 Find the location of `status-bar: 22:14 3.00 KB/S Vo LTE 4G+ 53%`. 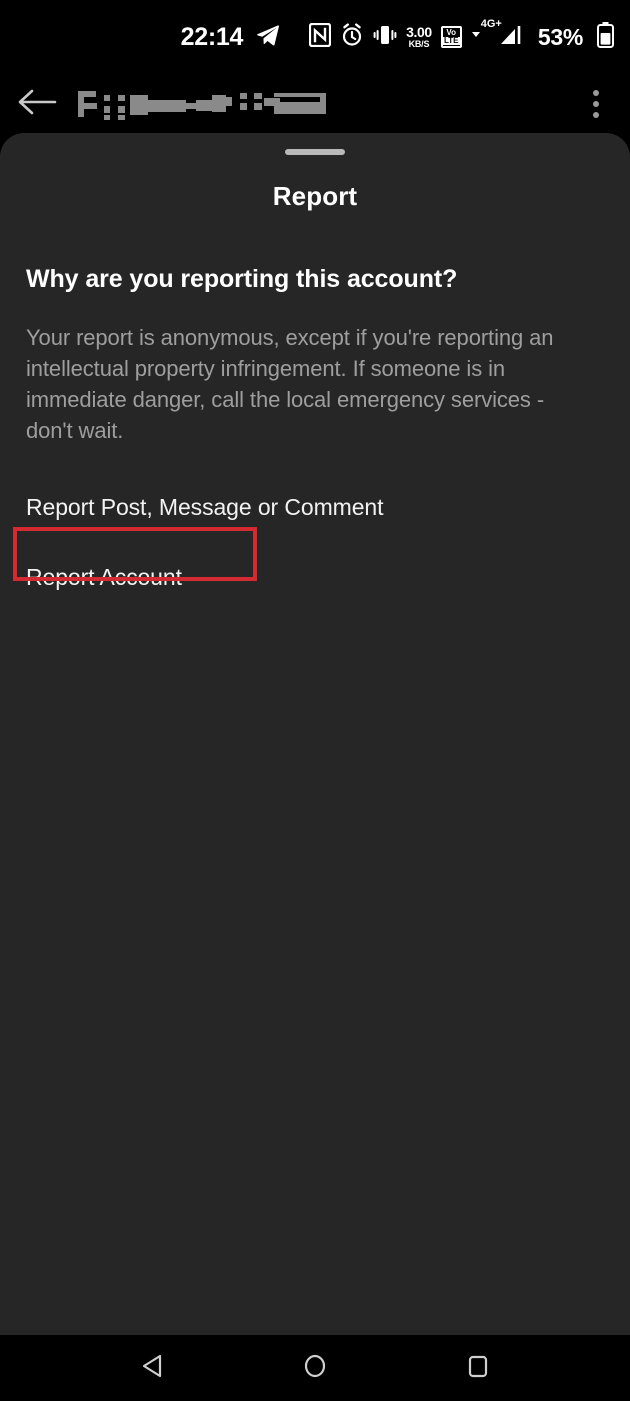

status-bar: 22:14 3.00 KB/S Vo LTE 4G+ 53% is located at coordinates (315, 37).